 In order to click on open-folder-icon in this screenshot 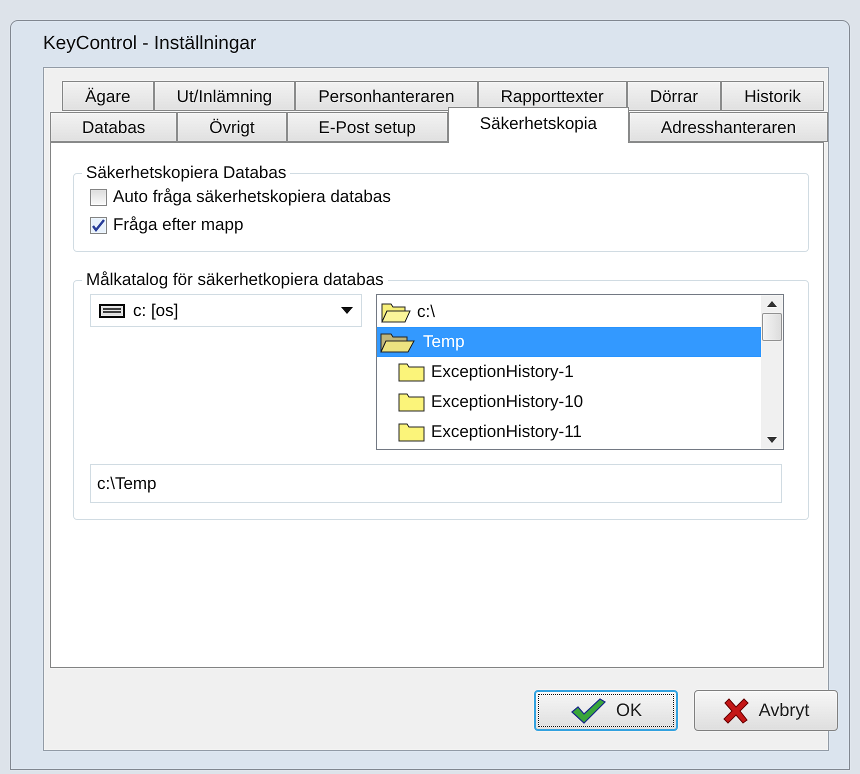, I will do `click(396, 312)`.